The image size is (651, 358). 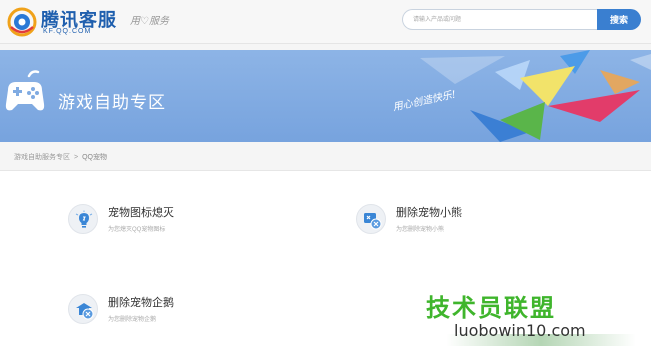 I want to click on service-title: 删除宠物企鹅, so click(x=141, y=303).